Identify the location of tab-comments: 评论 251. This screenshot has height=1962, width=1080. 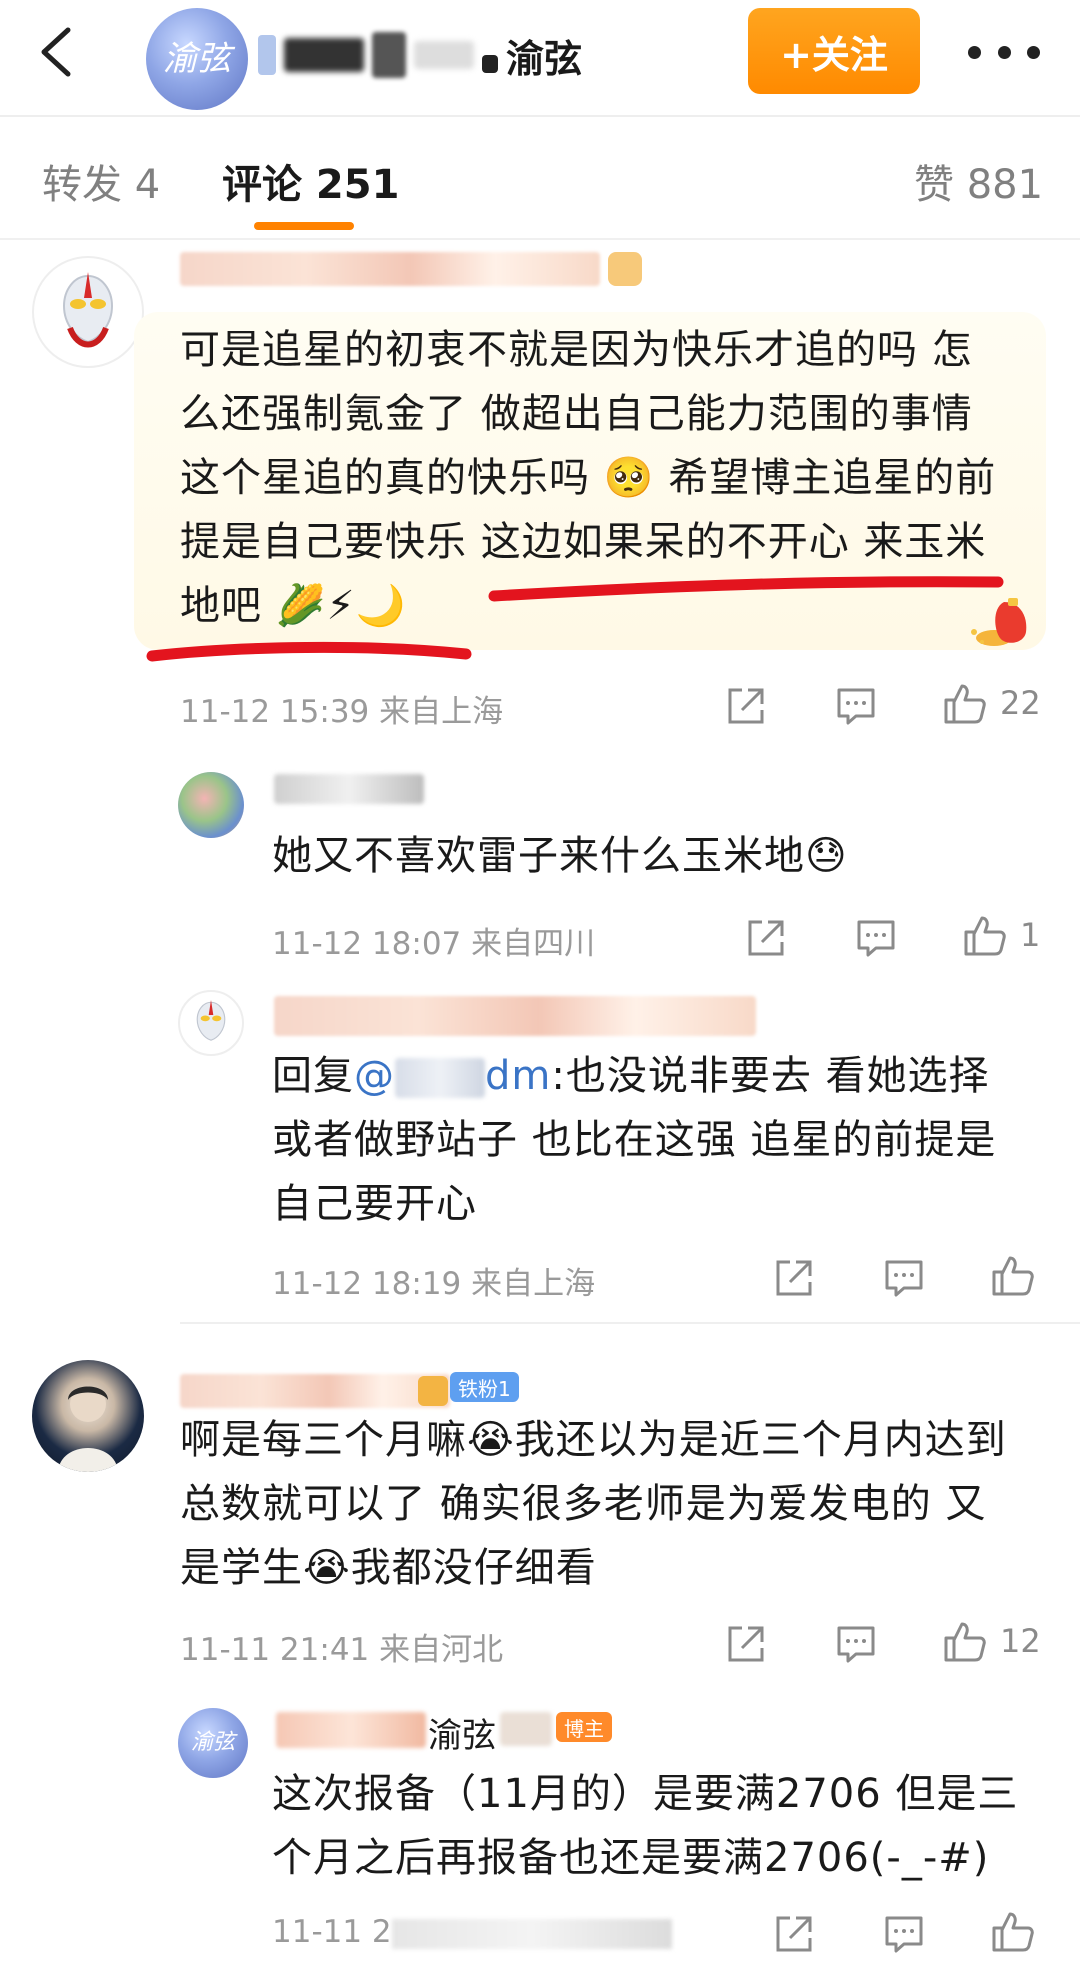
(310, 181).